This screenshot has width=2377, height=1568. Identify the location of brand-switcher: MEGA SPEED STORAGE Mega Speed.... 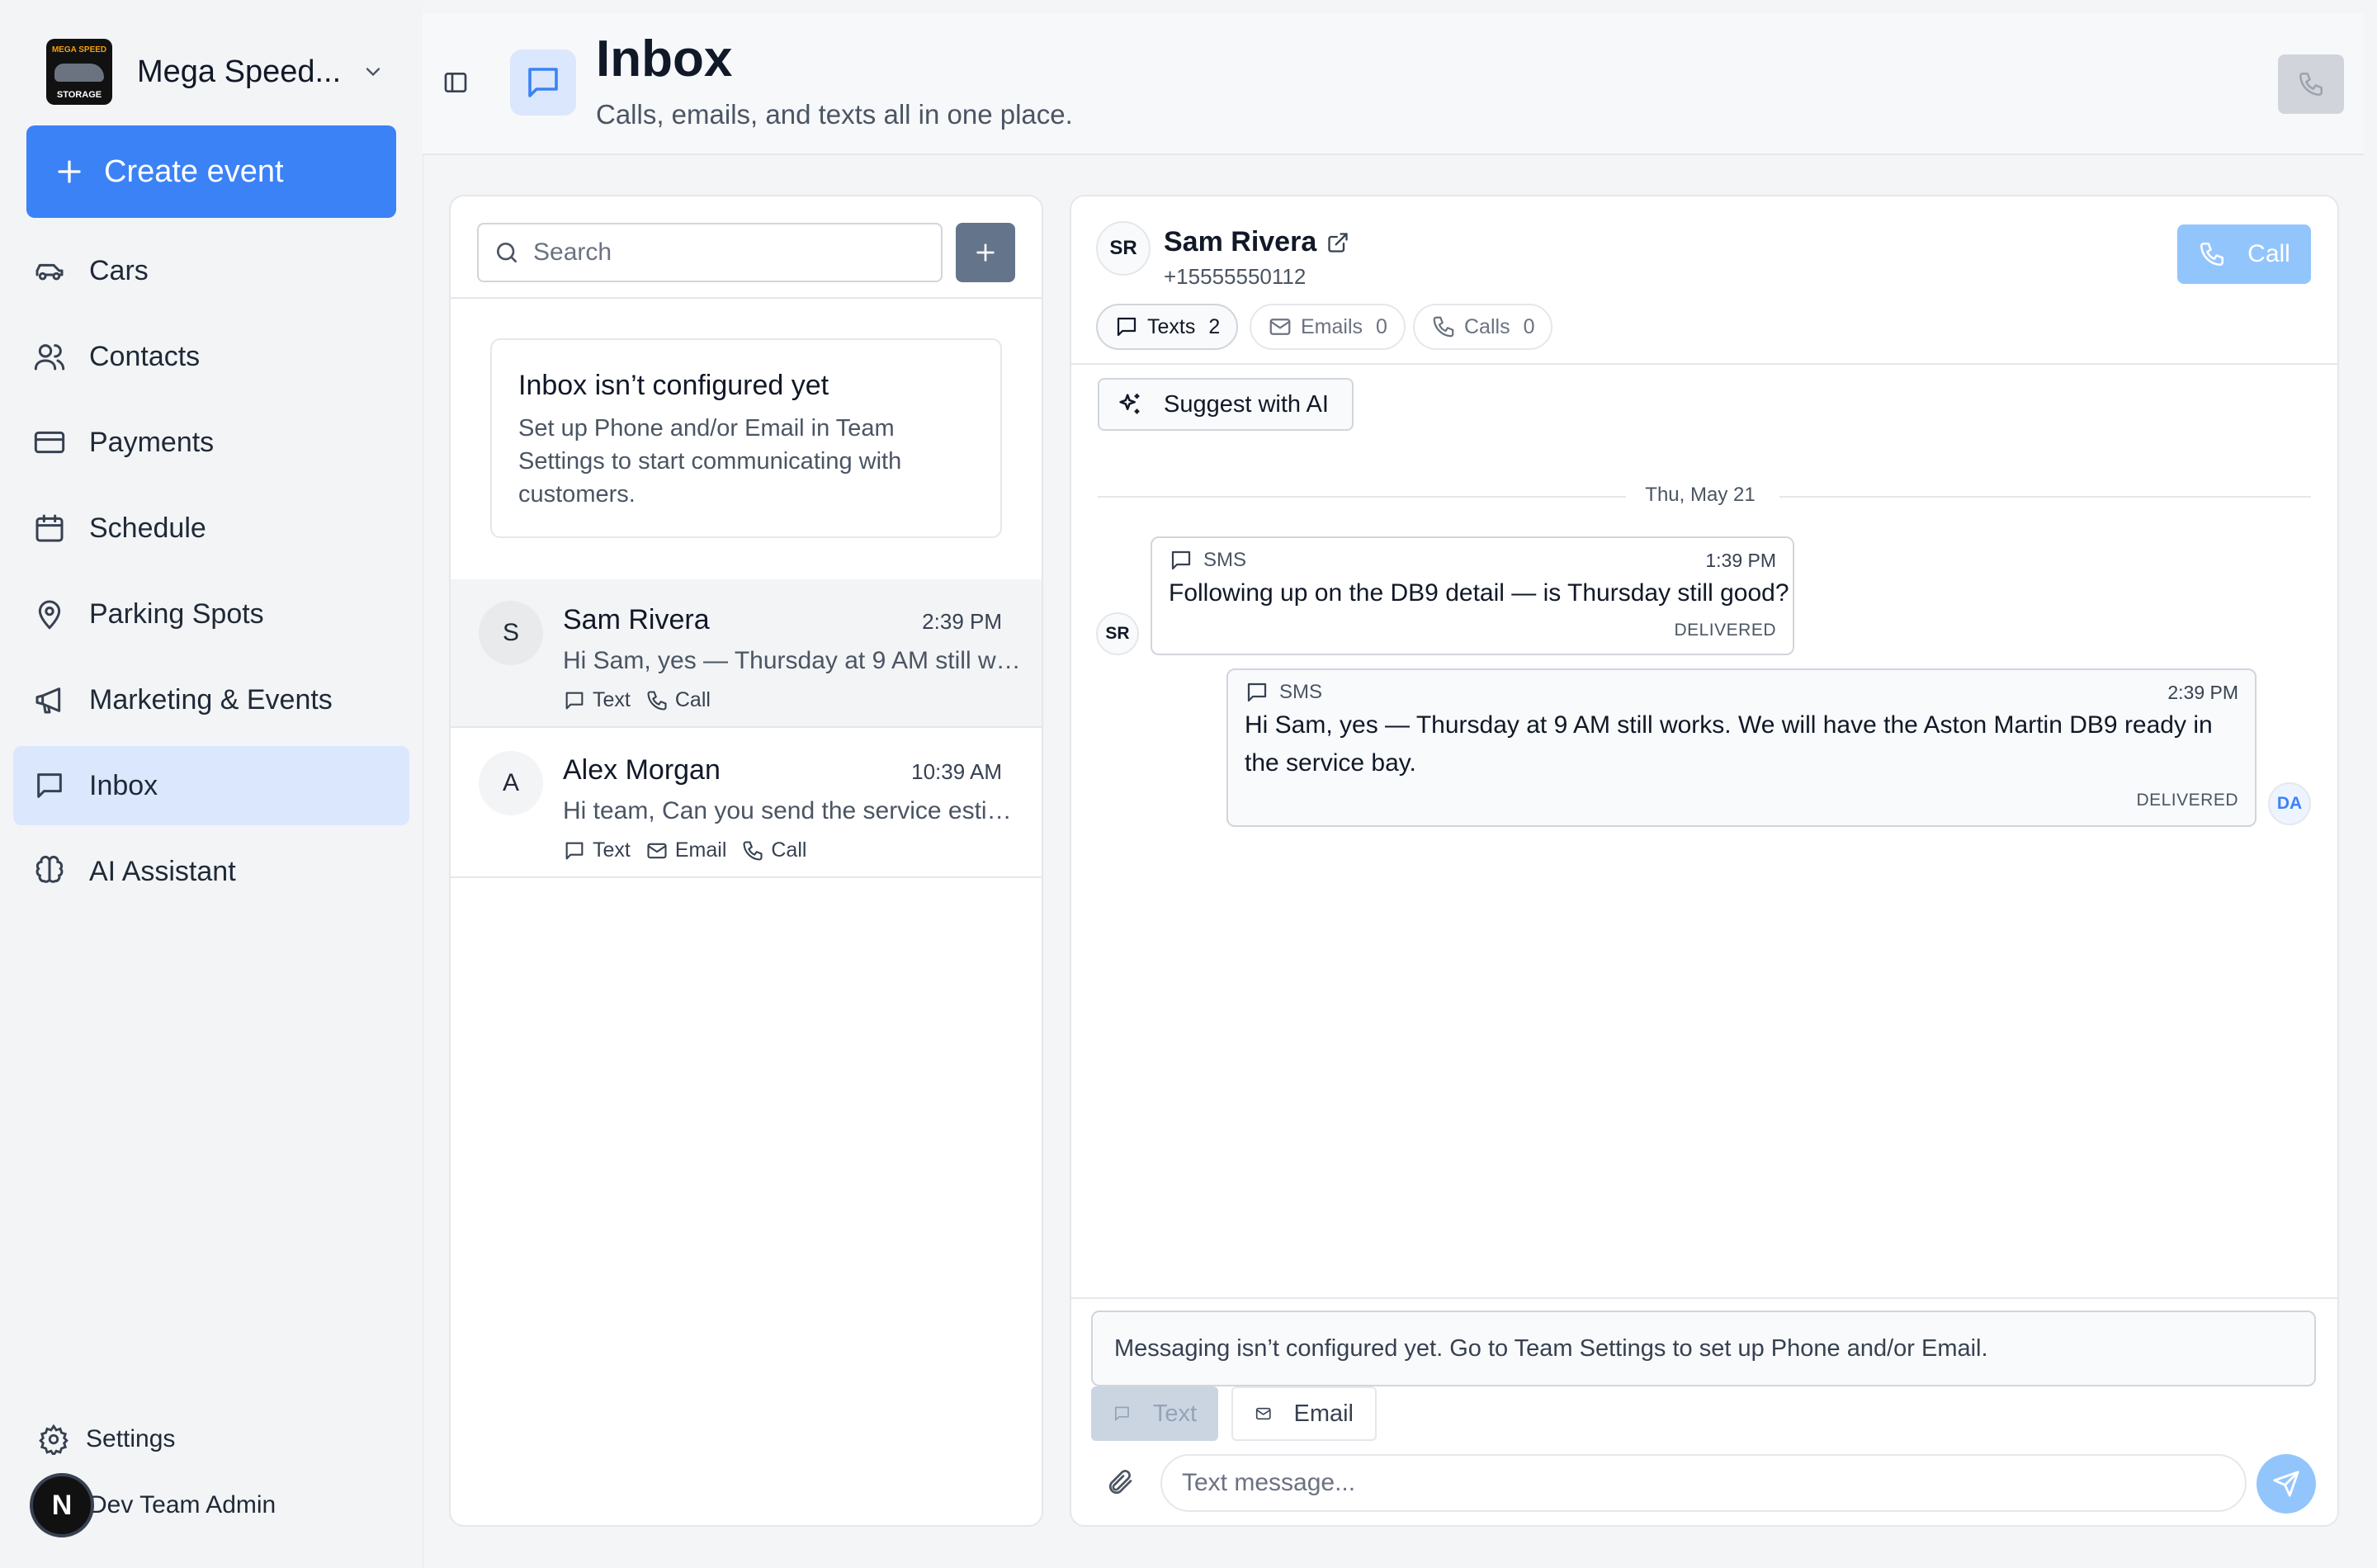
(215, 72).